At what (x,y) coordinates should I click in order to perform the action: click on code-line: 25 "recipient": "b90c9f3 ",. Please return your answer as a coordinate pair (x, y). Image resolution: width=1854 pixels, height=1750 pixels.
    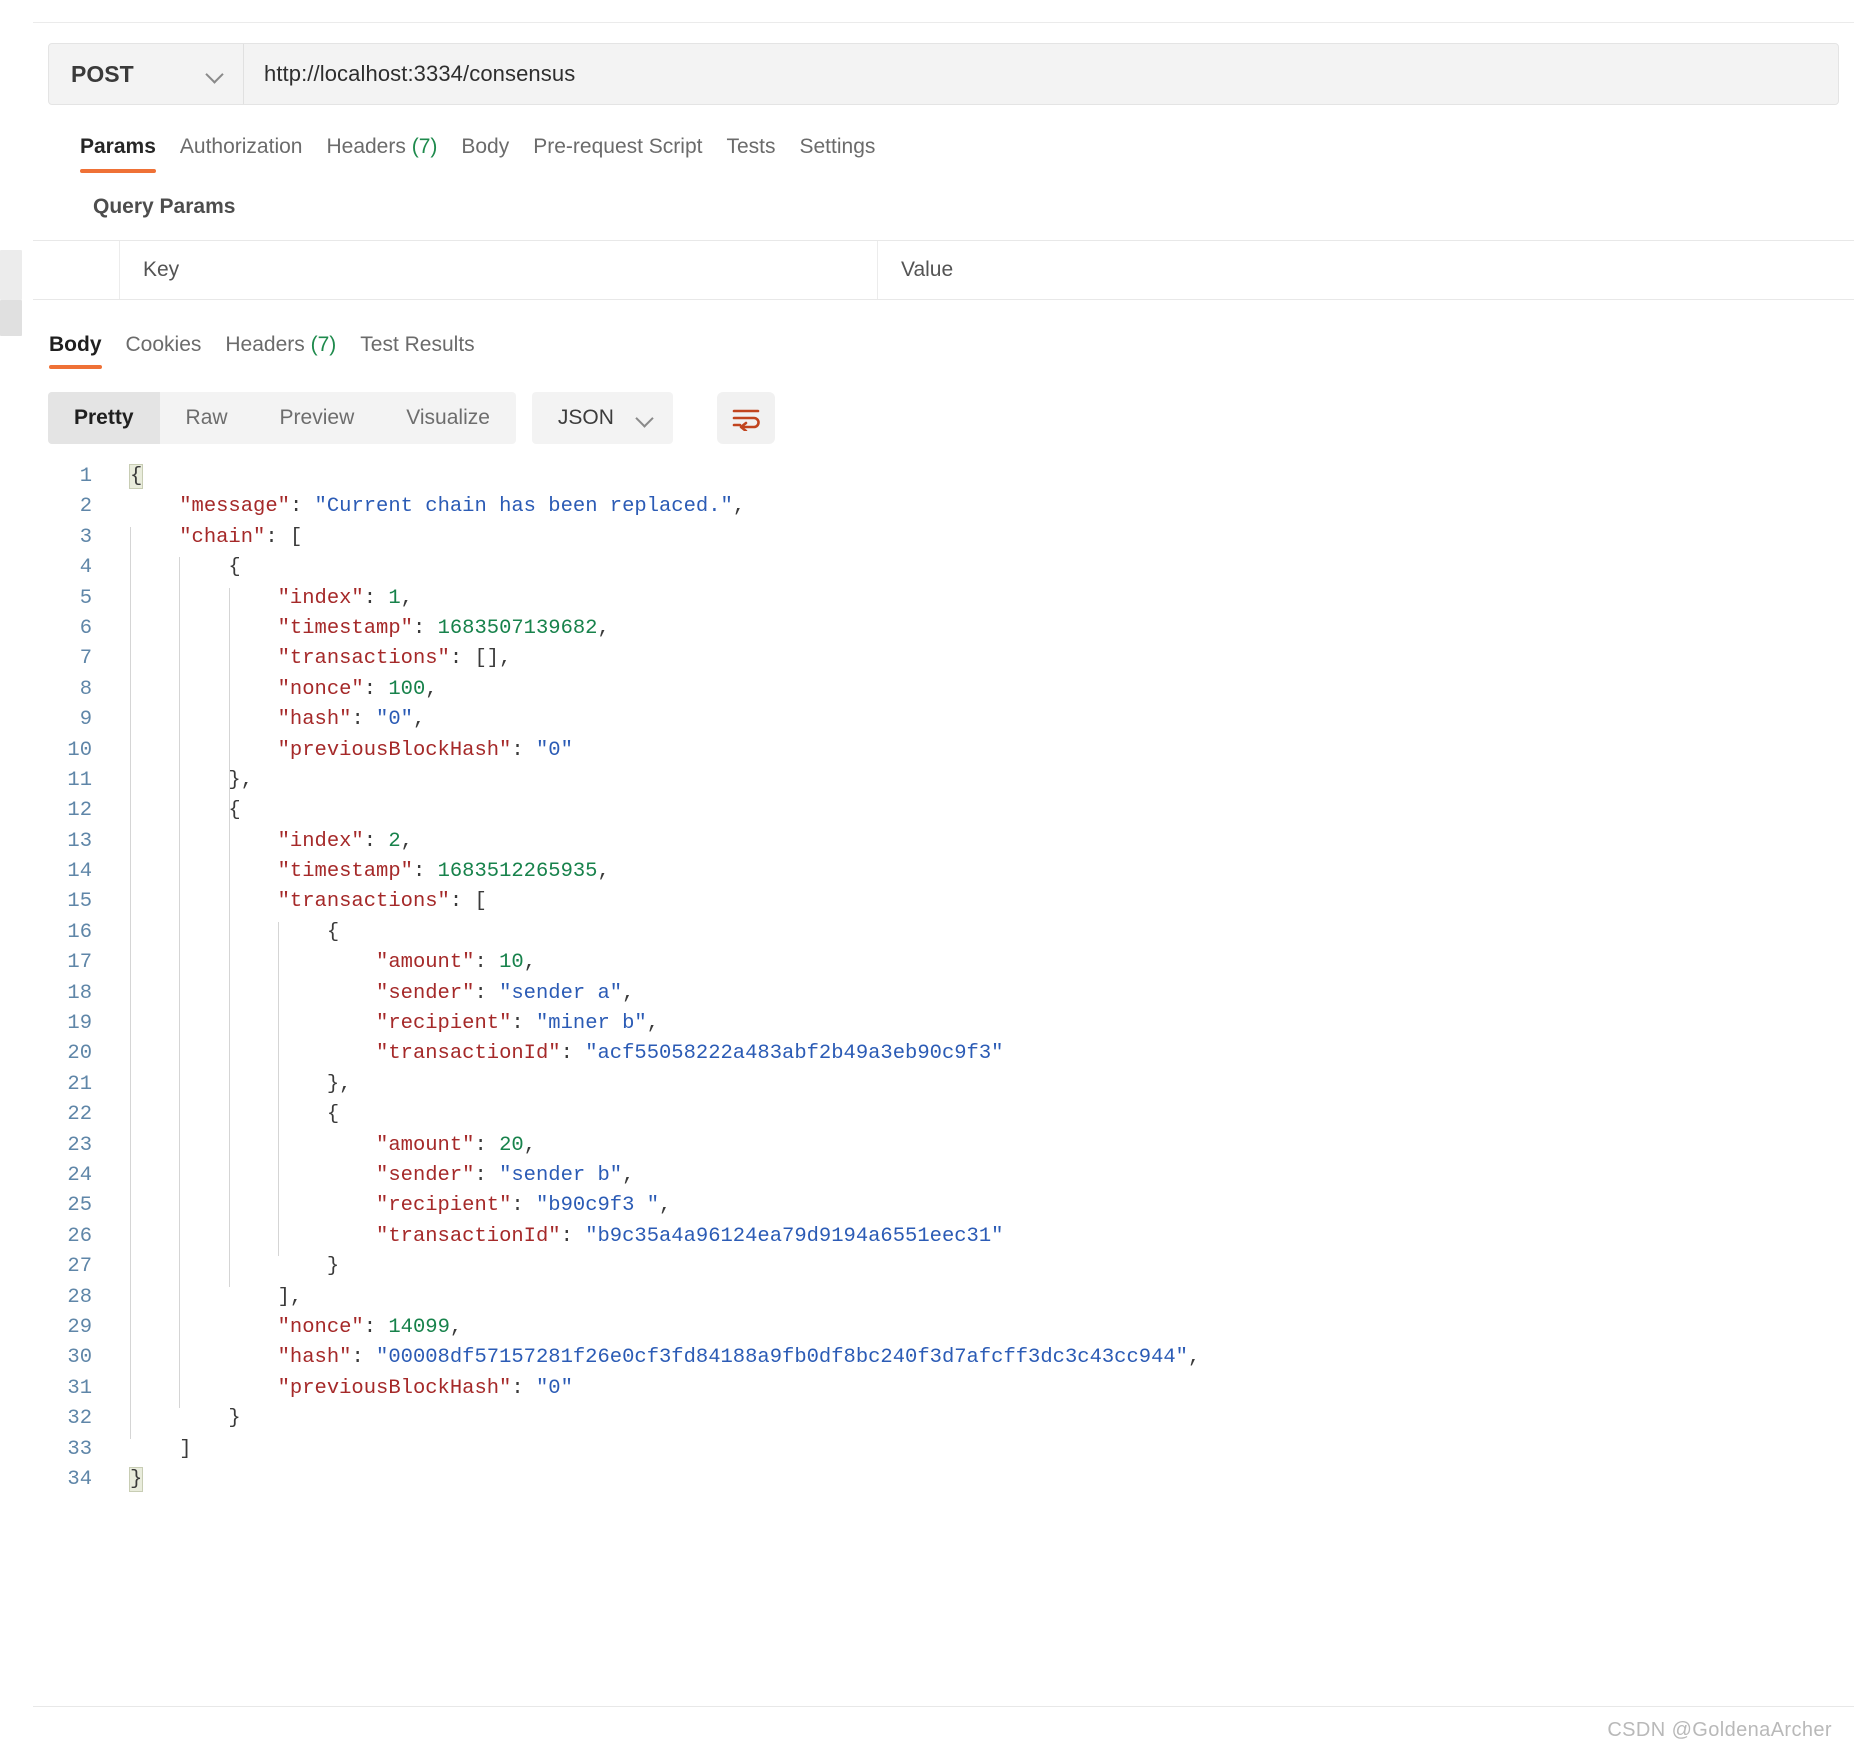
    Looking at the image, I should click on (943, 1206).